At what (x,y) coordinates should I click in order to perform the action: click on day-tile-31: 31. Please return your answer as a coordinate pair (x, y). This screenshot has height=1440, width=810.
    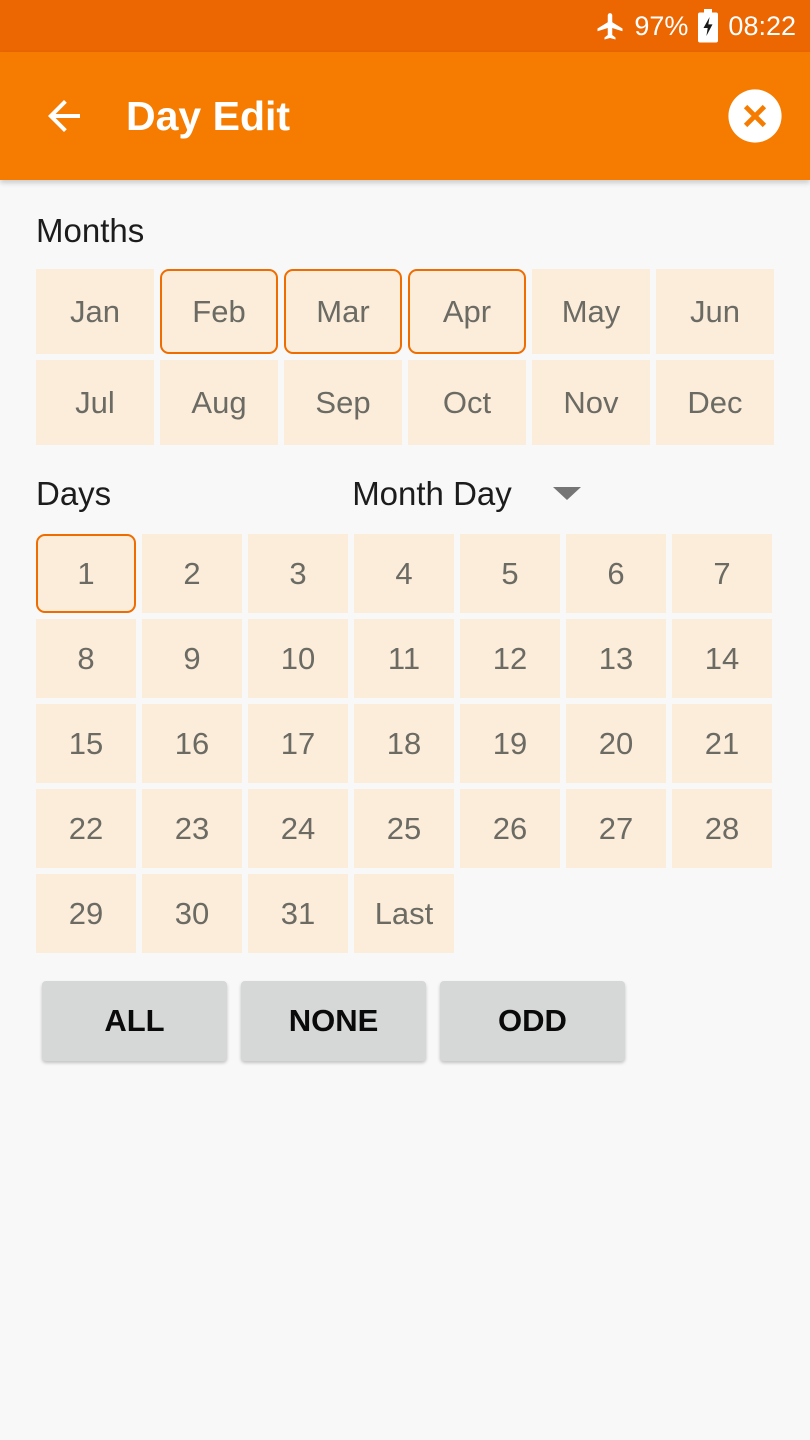
    Looking at the image, I should click on (298, 913).